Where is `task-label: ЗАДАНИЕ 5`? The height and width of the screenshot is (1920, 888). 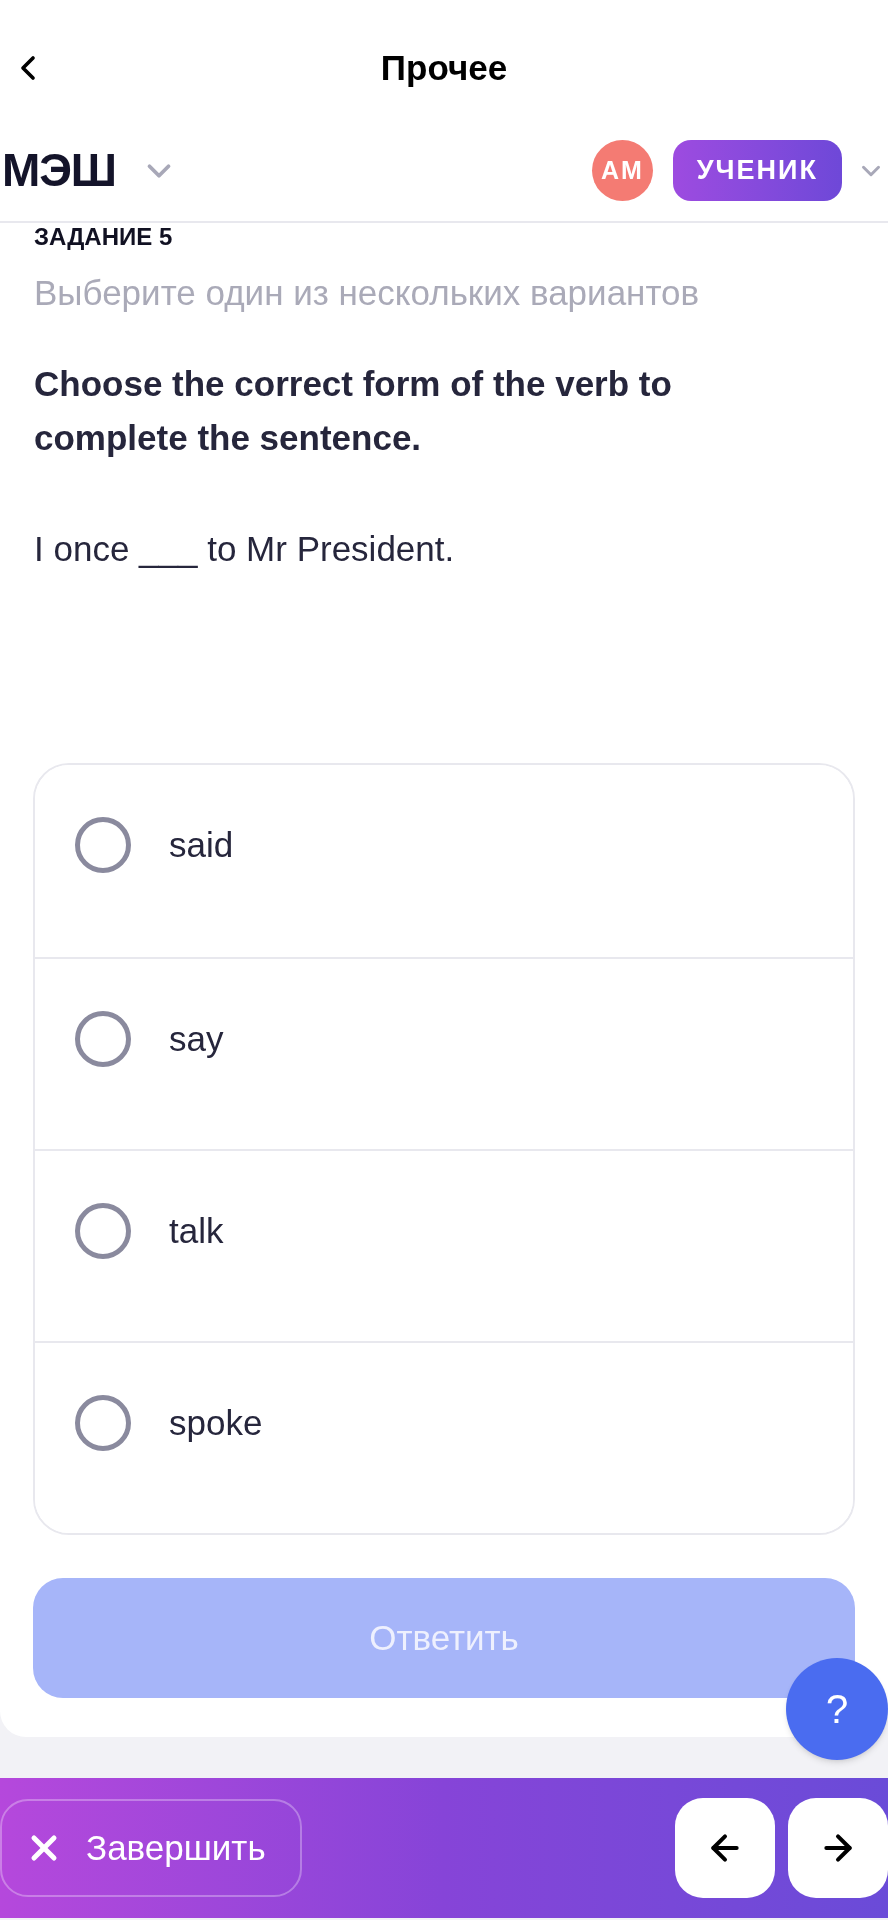
task-label: ЗАДАНИЕ 5 is located at coordinates (104, 237).